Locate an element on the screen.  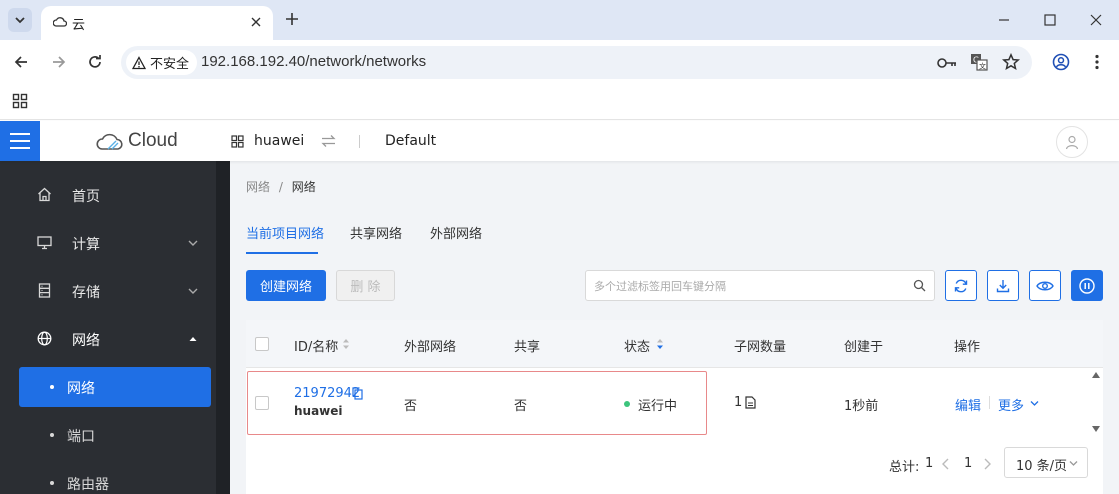
bookmarks-bar is located at coordinates (559, 102).